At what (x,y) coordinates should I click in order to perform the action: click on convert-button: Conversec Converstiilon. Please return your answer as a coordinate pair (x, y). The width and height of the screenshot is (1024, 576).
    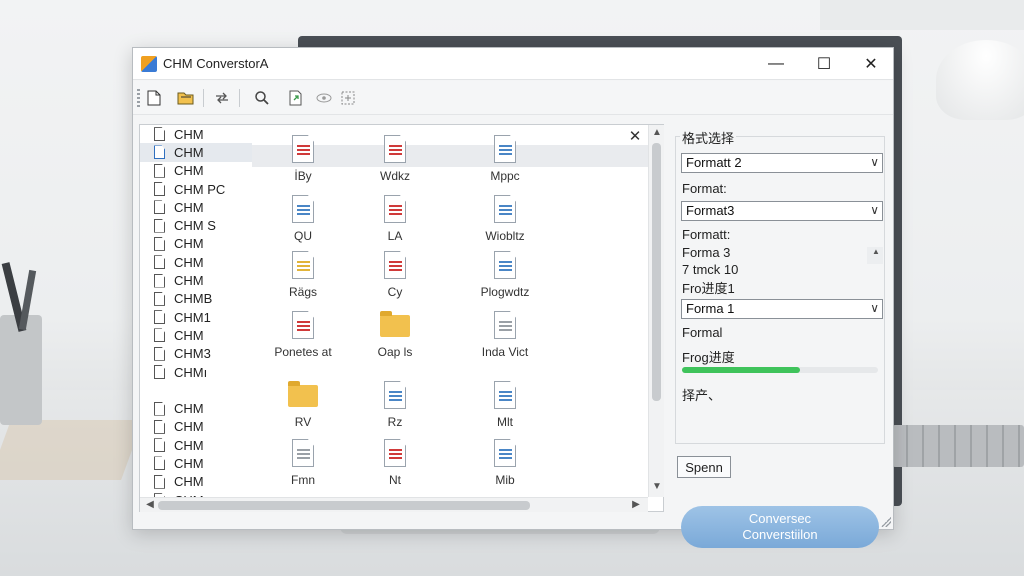
    Looking at the image, I should click on (780, 527).